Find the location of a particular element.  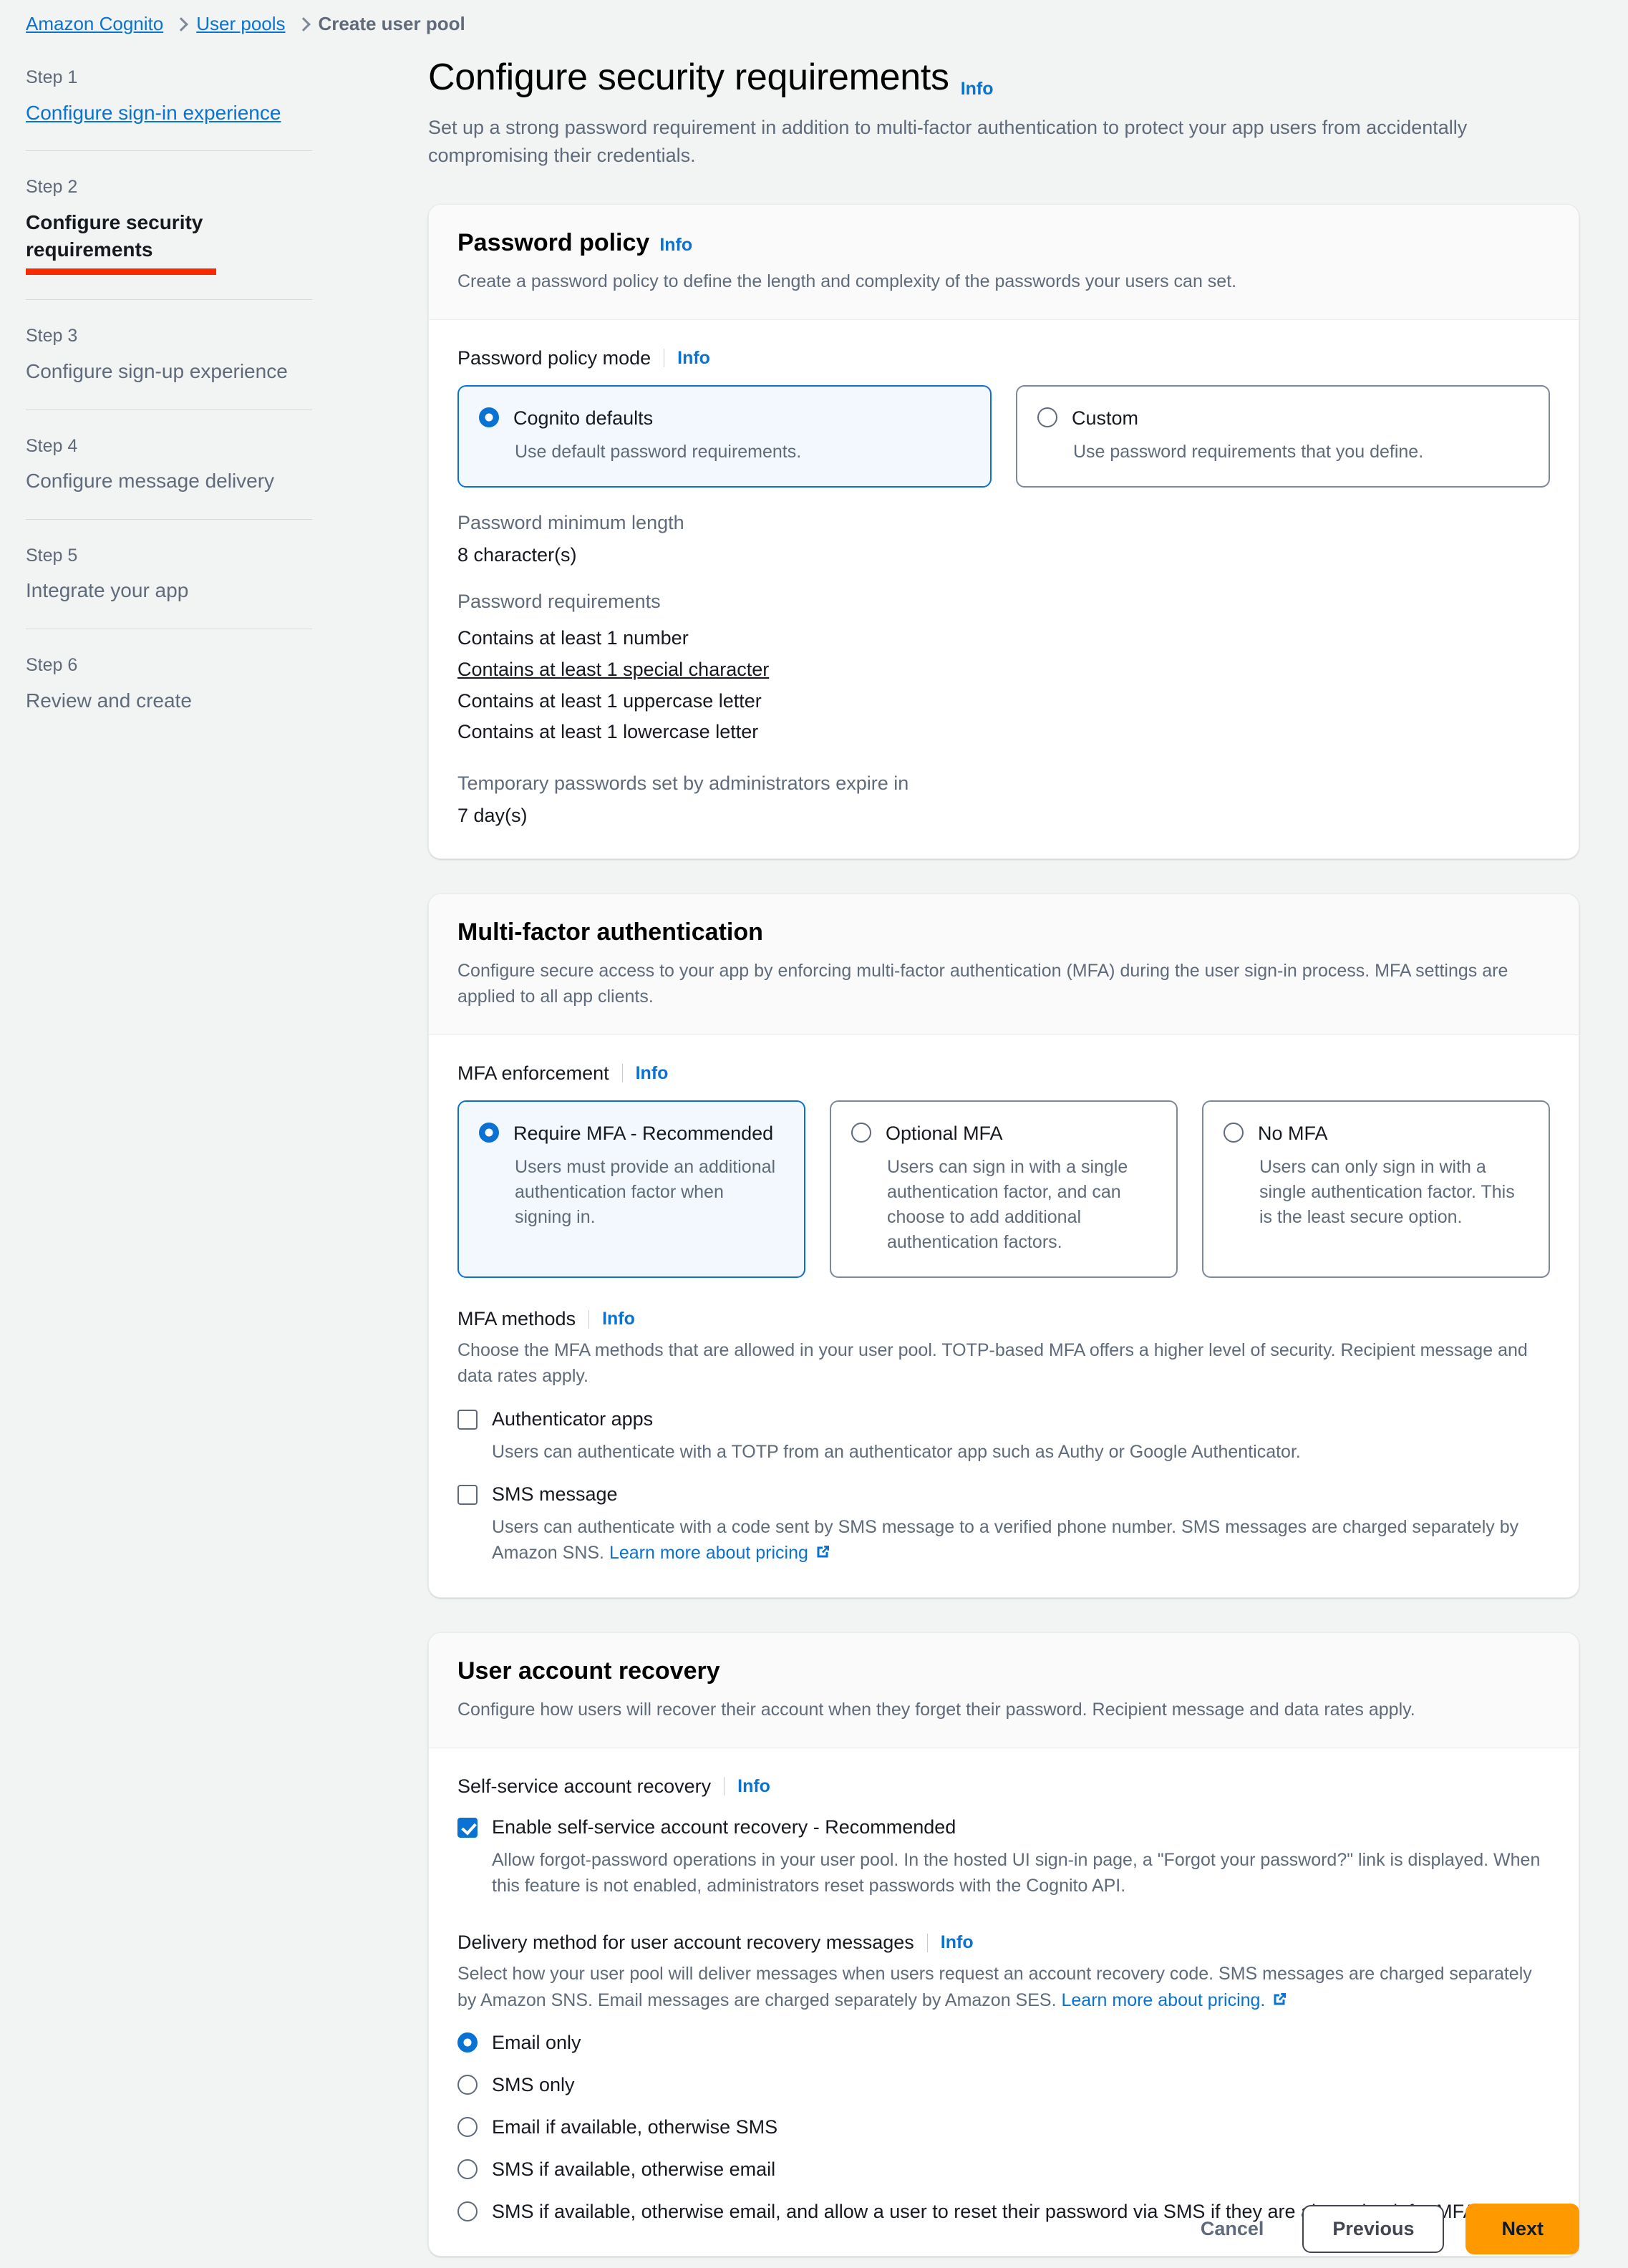

checkbox-row-authenticator-apps: Authenticator apps is located at coordinates (1003, 1419).